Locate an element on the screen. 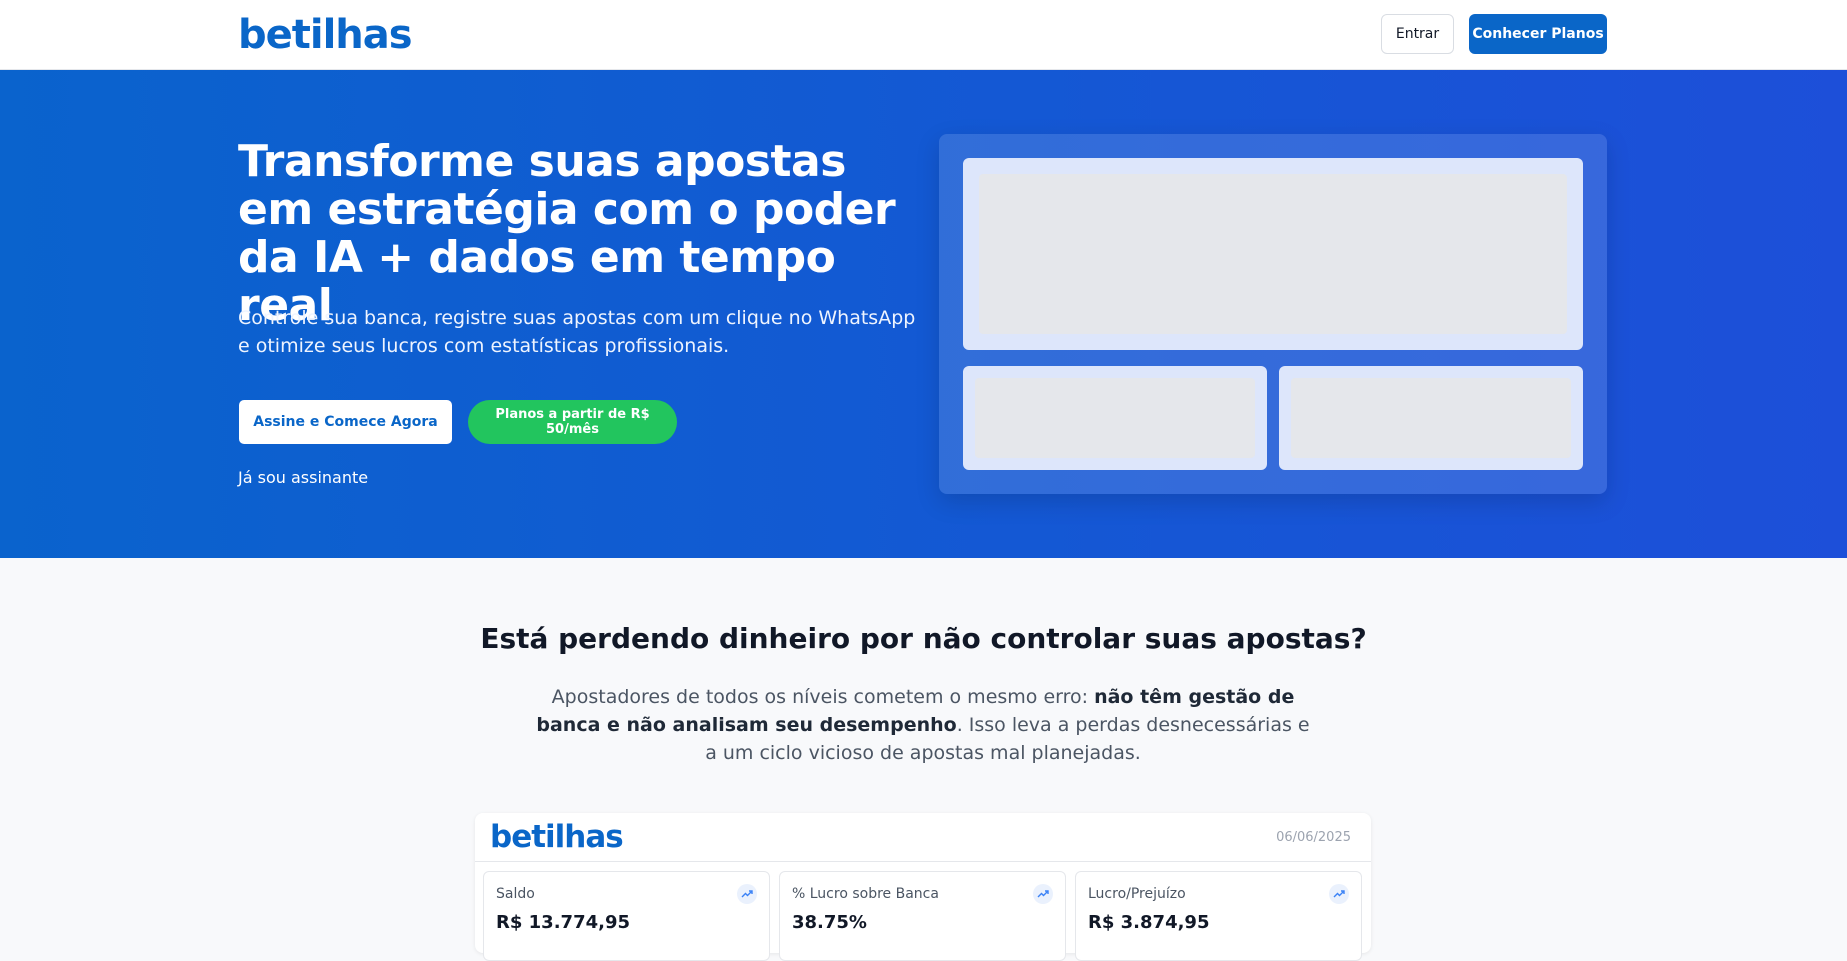 The image size is (1847, 961). brand-logo: betilhas is located at coordinates (325, 35).